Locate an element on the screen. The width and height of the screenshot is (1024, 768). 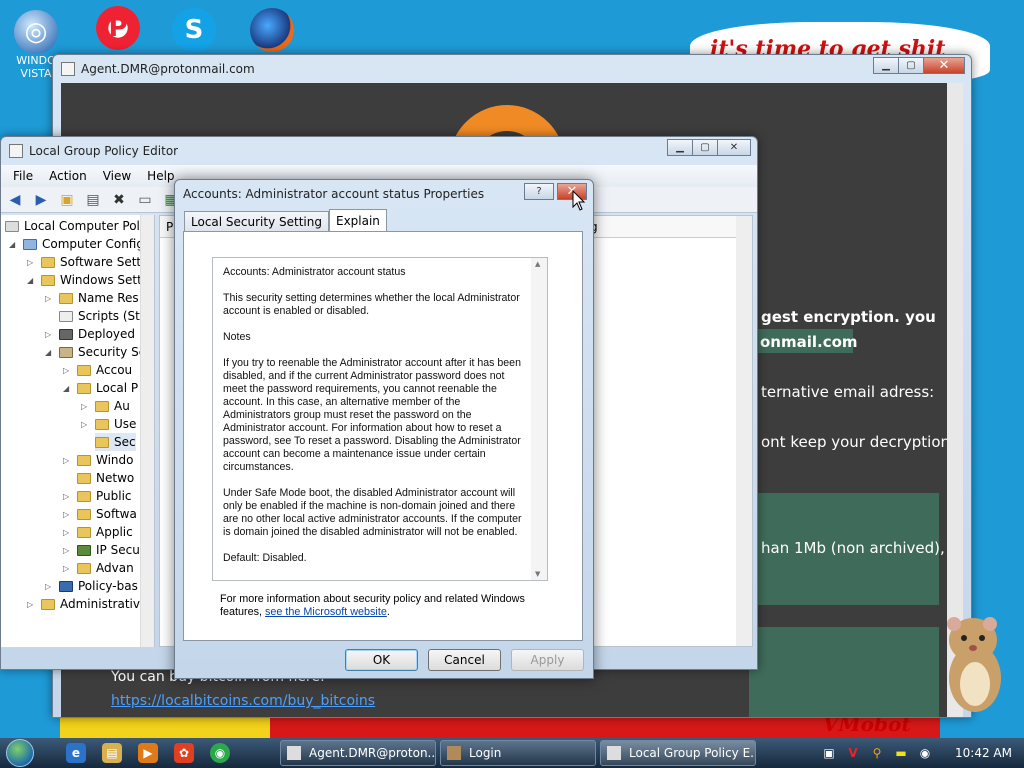
internet-explorer-icon: e is located at coordinates (76, 753).